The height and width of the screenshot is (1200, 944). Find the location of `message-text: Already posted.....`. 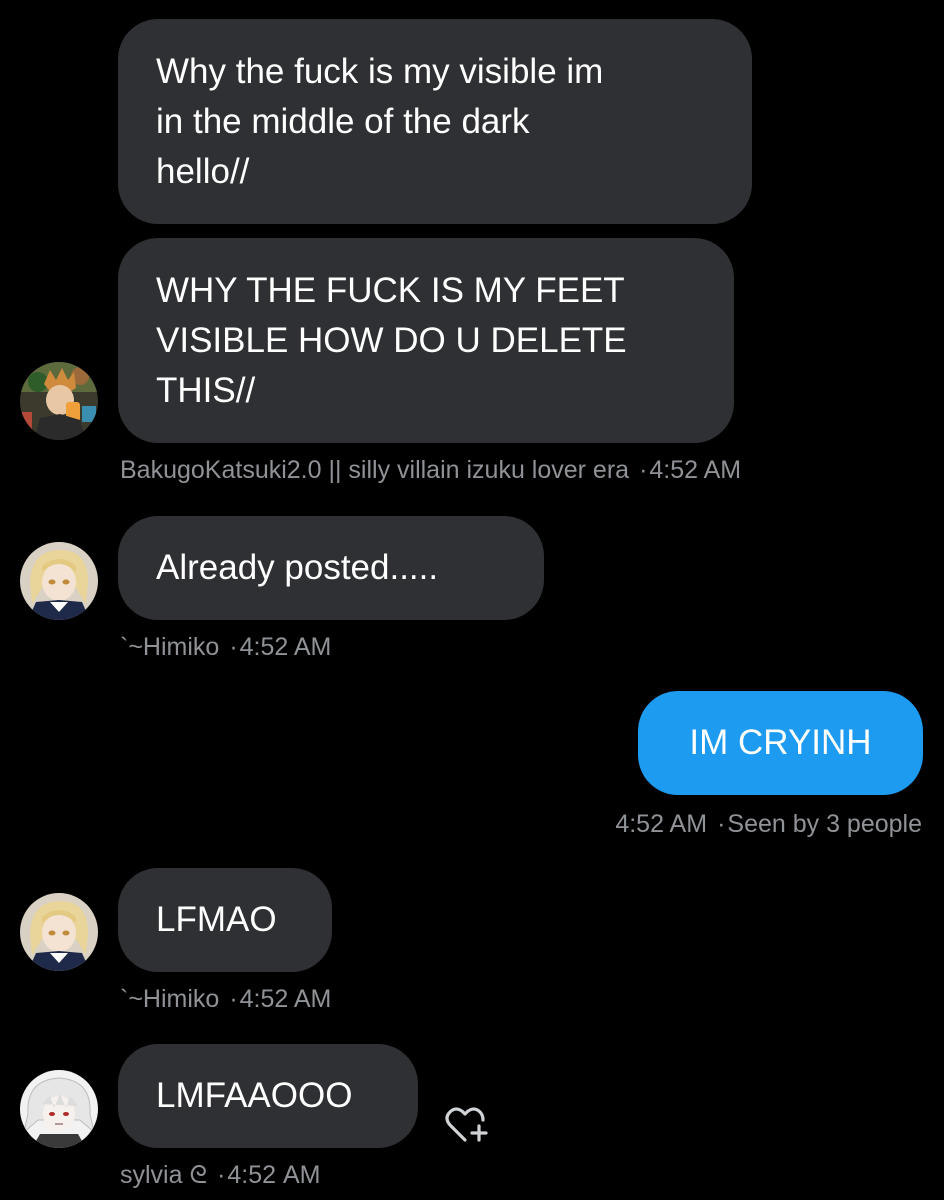

message-text: Already posted..... is located at coordinates (297, 567).